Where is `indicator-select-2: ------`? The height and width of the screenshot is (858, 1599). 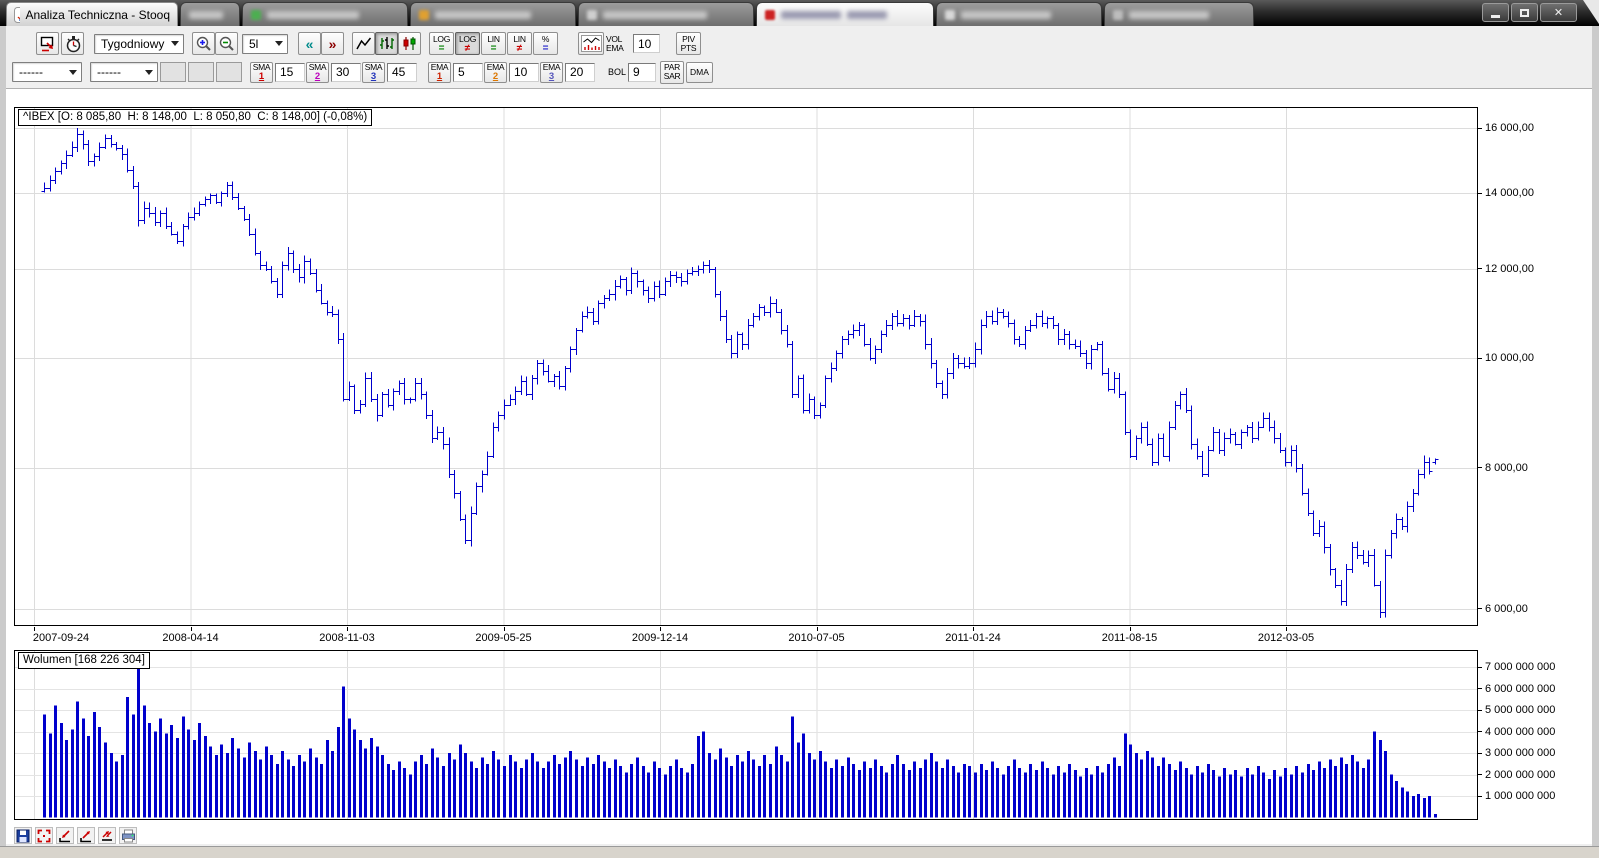 indicator-select-2: ------ is located at coordinates (124, 72).